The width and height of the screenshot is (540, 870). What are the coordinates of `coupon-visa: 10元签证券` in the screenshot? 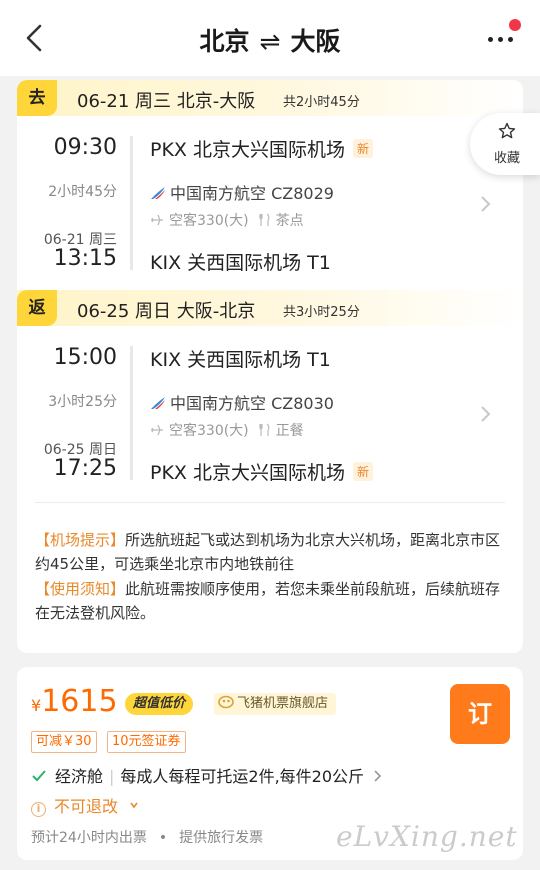 It's located at (146, 742).